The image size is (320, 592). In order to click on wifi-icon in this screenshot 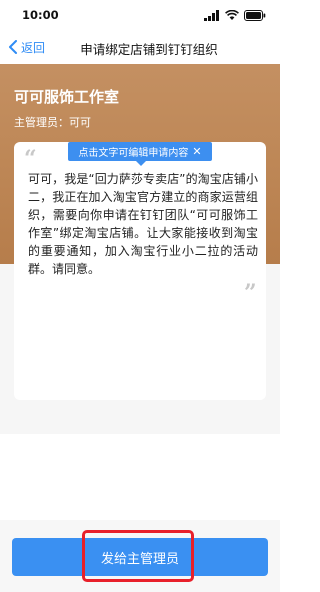, I will do `click(232, 14)`.